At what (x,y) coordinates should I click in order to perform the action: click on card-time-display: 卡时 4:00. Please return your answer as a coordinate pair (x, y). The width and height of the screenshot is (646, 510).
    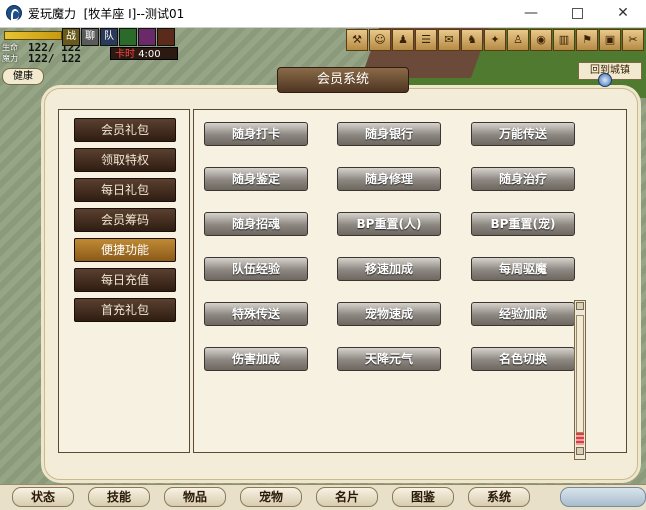
    Looking at the image, I should click on (144, 53).